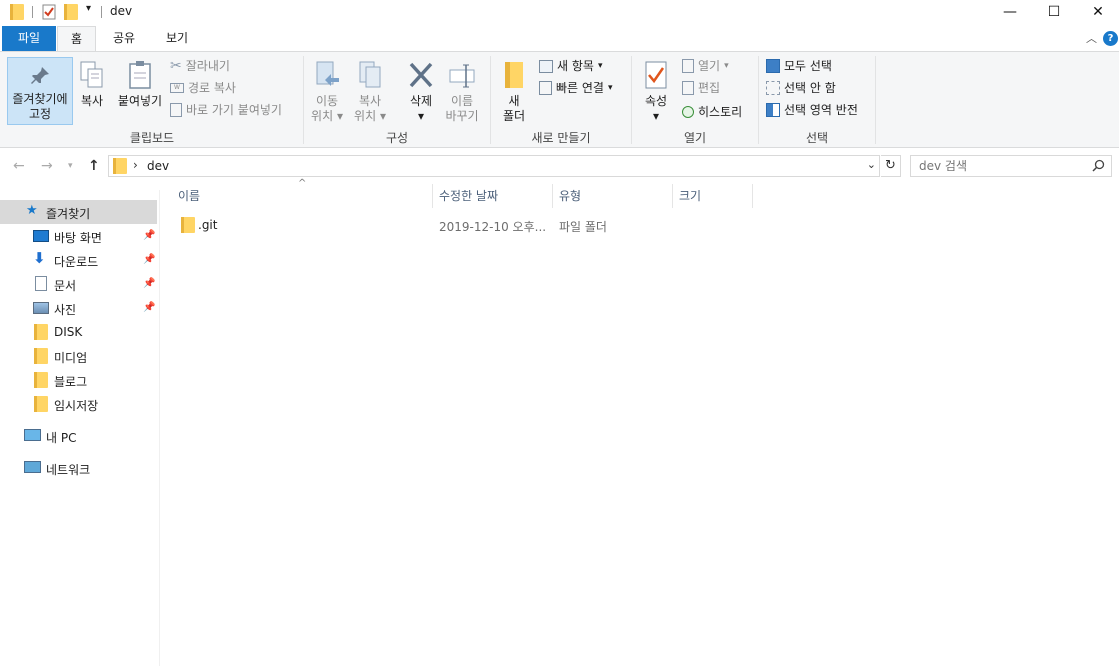 The height and width of the screenshot is (666, 1119). Describe the element at coordinates (546, 66) in the screenshot. I see `new-item-icon` at that location.